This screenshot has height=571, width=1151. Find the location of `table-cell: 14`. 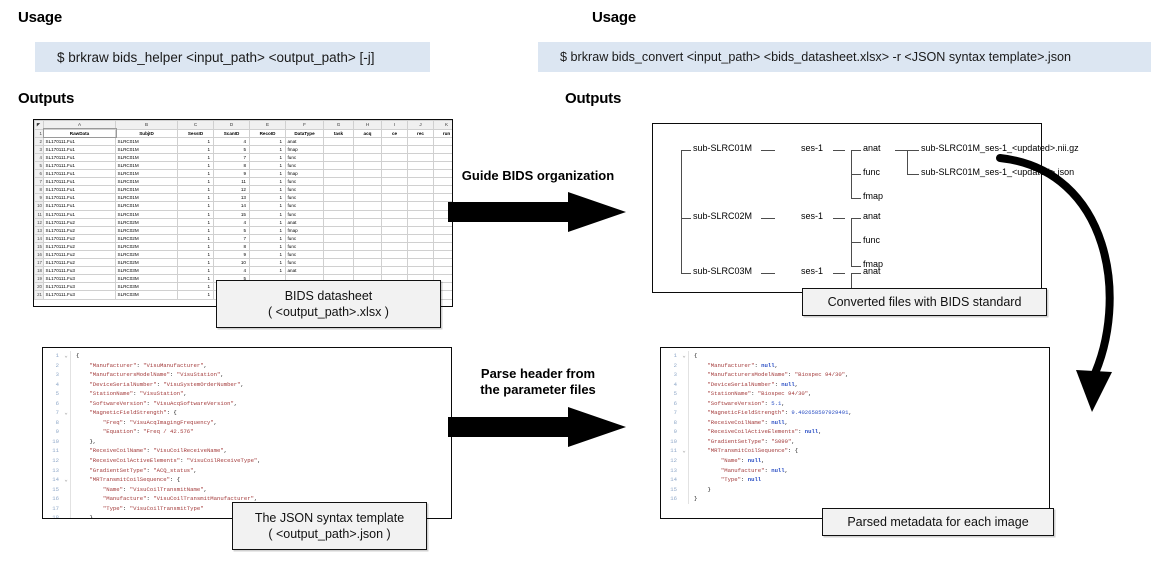

table-cell: 14 is located at coordinates (231, 206).